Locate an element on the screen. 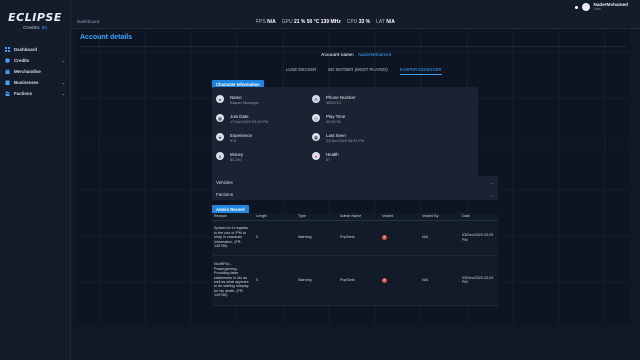 The image size is (640, 360). stat-gpu: GPU 21 % 50 °C 139 MHz is located at coordinates (311, 22).